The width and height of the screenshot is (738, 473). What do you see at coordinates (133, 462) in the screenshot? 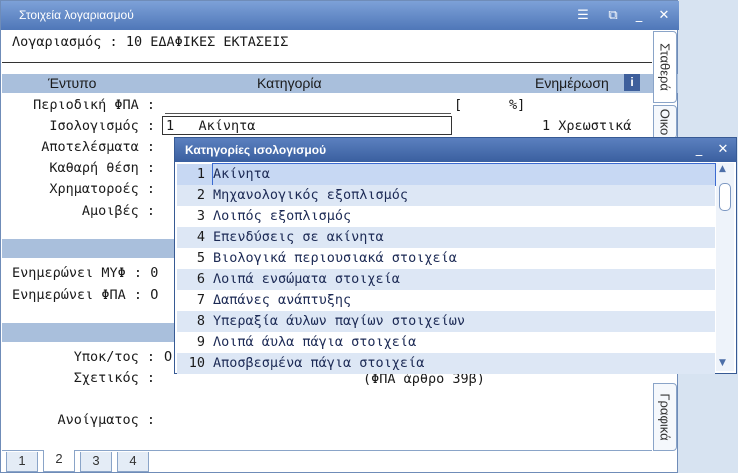
I see `tab-4: 4` at bounding box center [133, 462].